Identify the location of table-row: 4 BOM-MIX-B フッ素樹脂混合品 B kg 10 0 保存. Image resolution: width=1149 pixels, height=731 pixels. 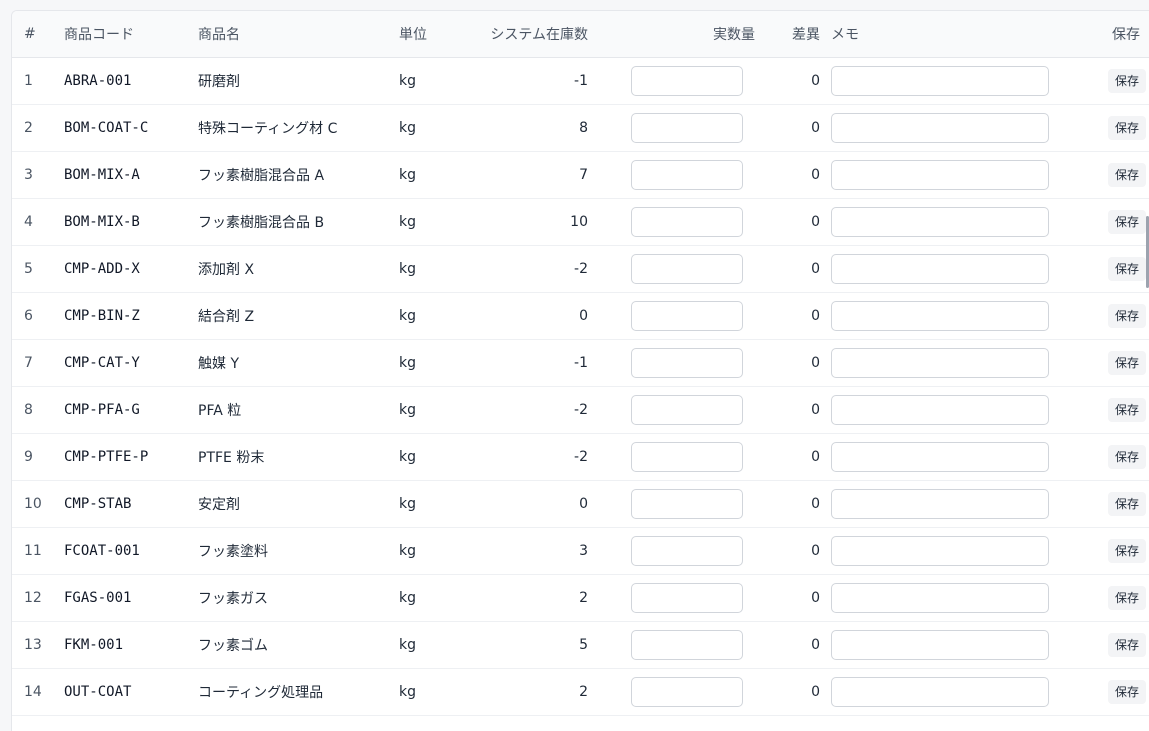
(580, 221).